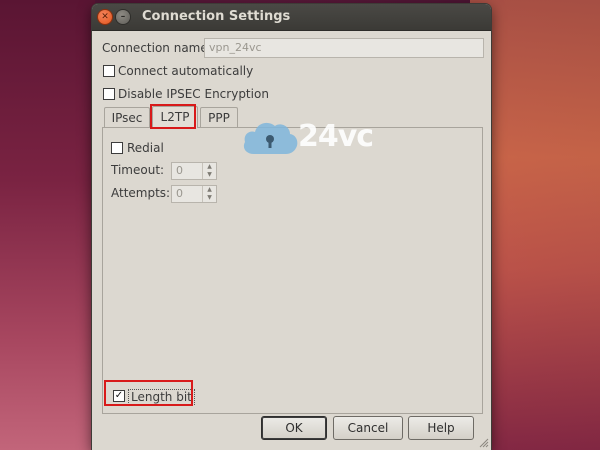  I want to click on attempts-label: Attempts:, so click(141, 193).